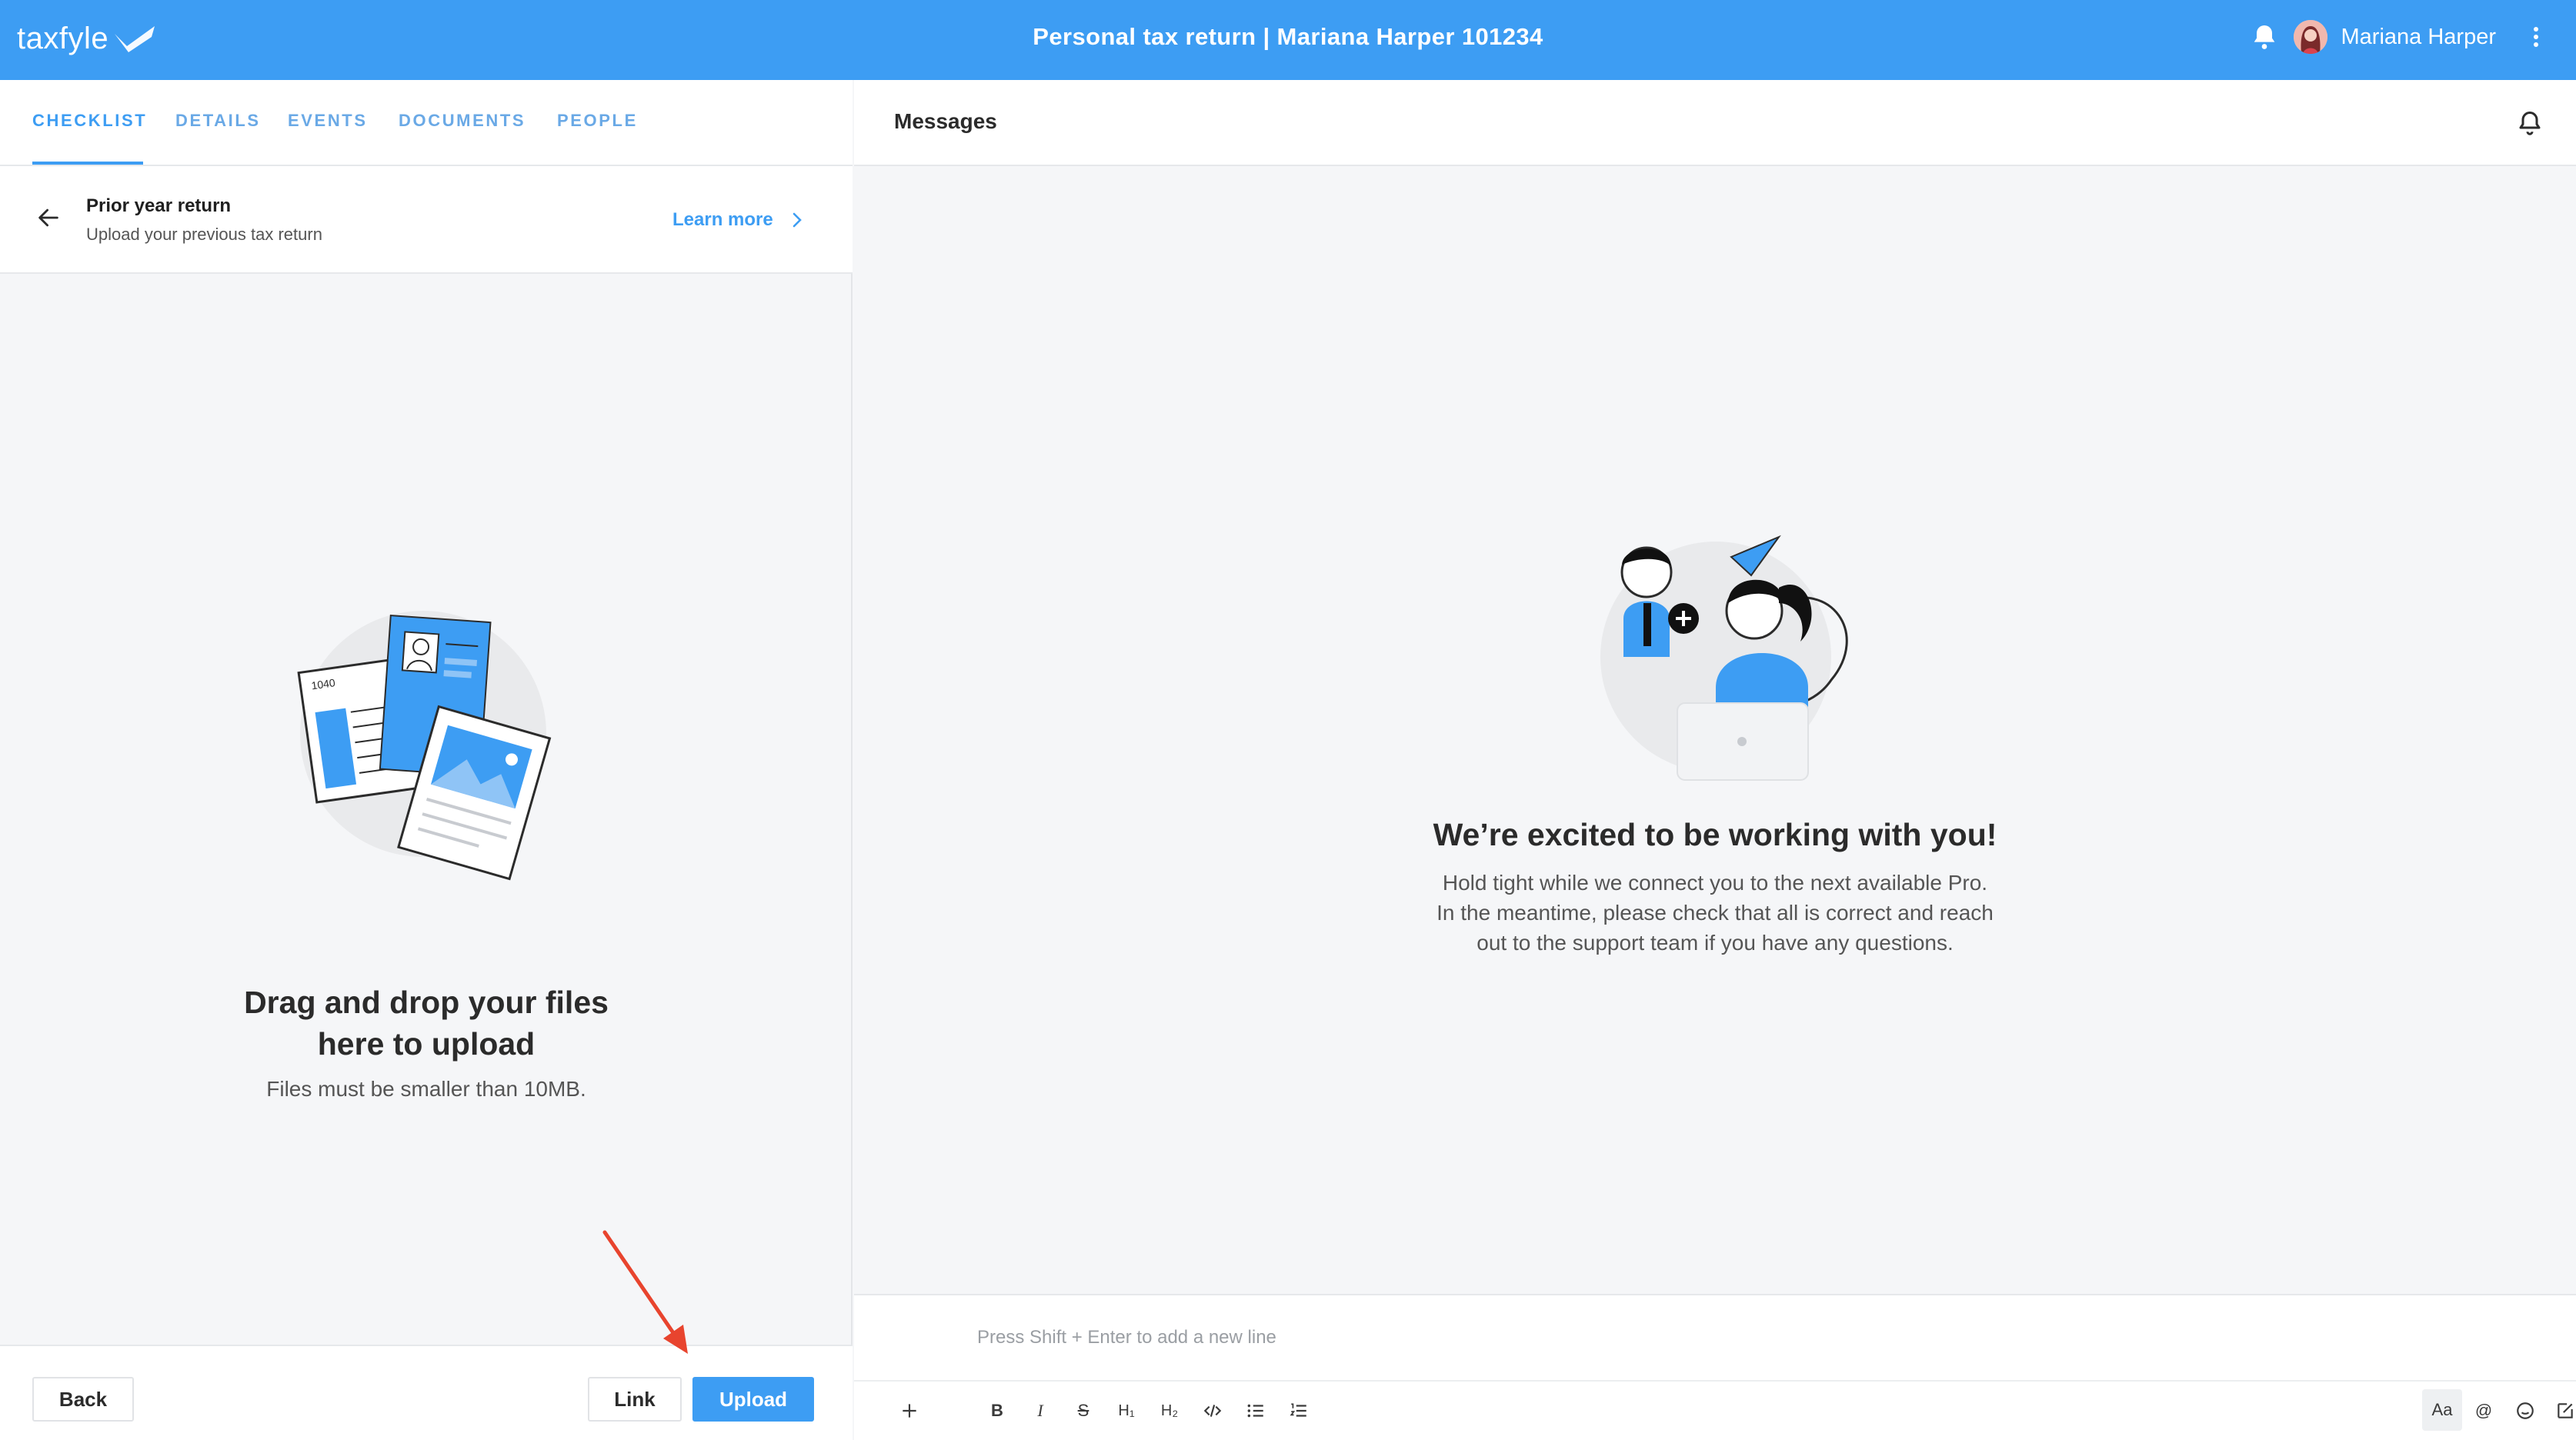 Image resolution: width=2576 pixels, height=1440 pixels. I want to click on italic-button: I, so click(1041, 1411).